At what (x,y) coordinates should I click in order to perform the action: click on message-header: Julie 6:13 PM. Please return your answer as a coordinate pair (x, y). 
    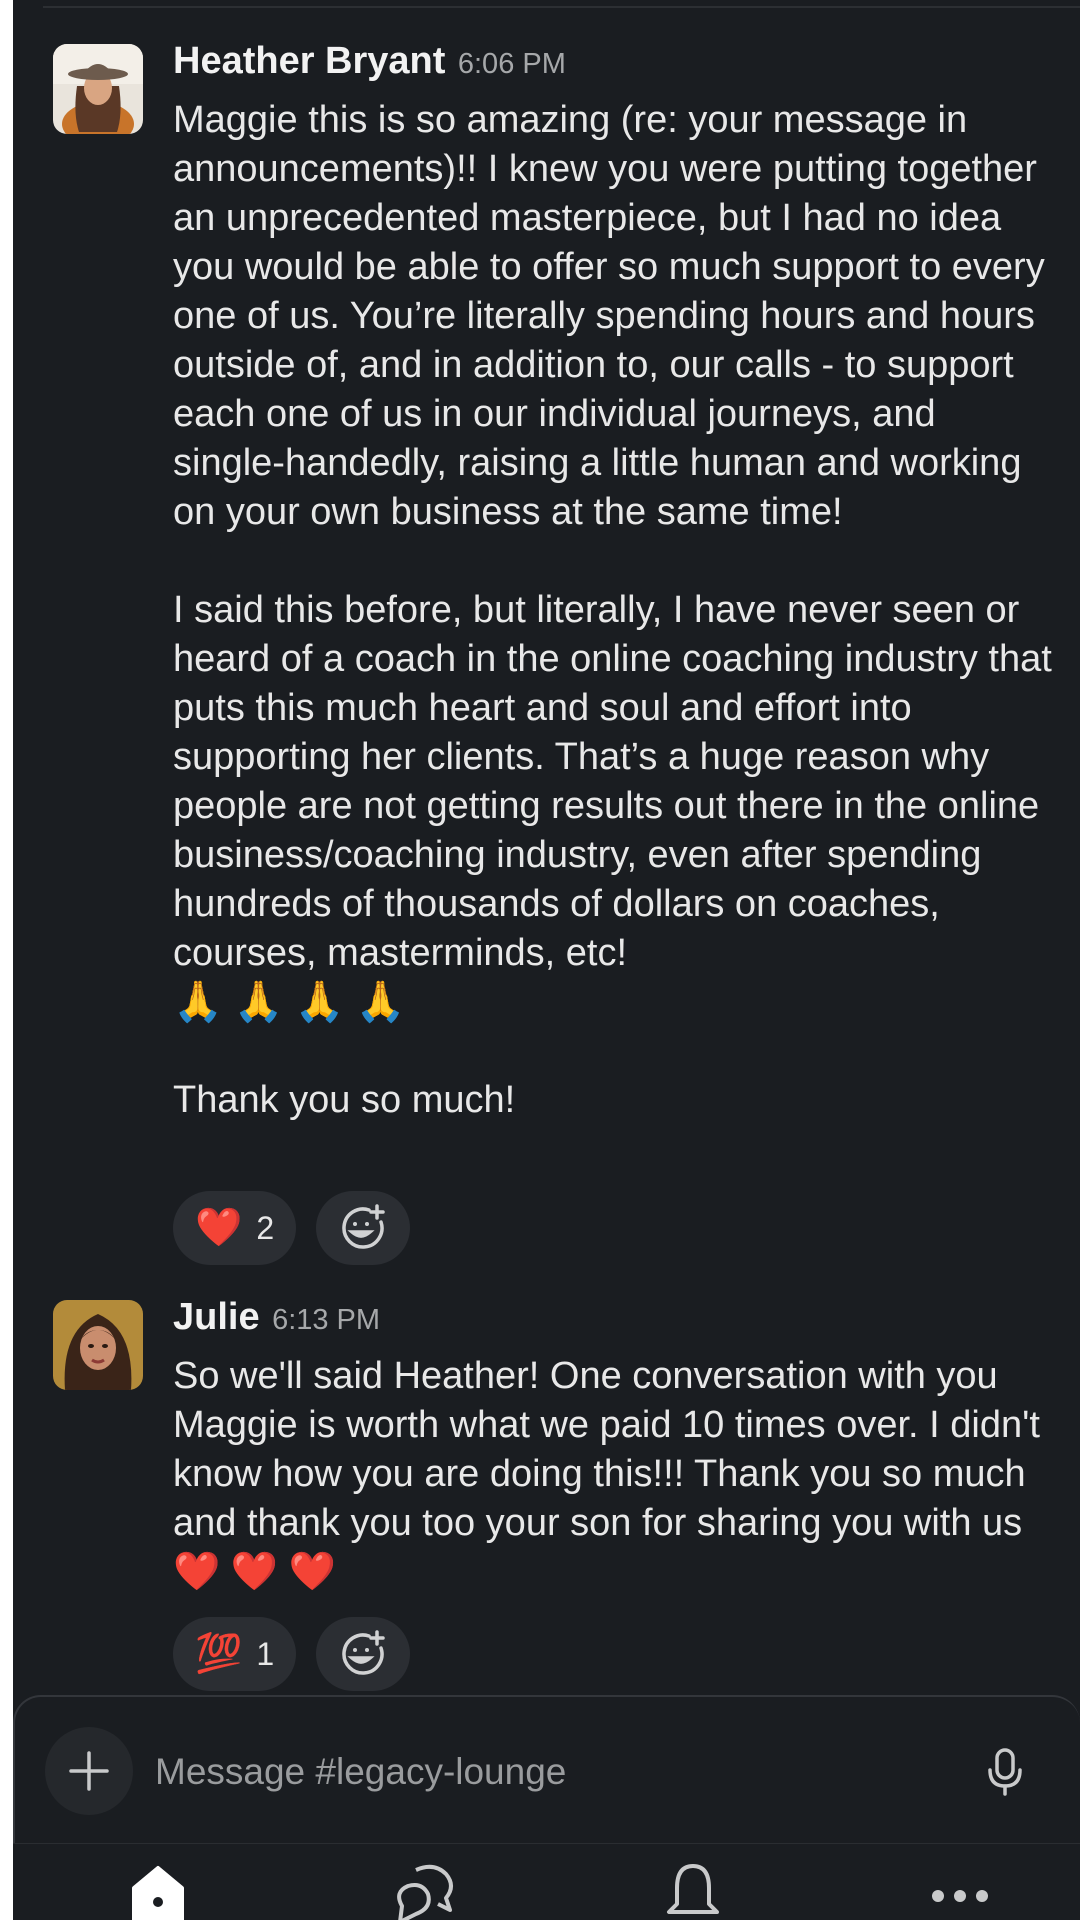
    Looking at the image, I should click on (276, 1317).